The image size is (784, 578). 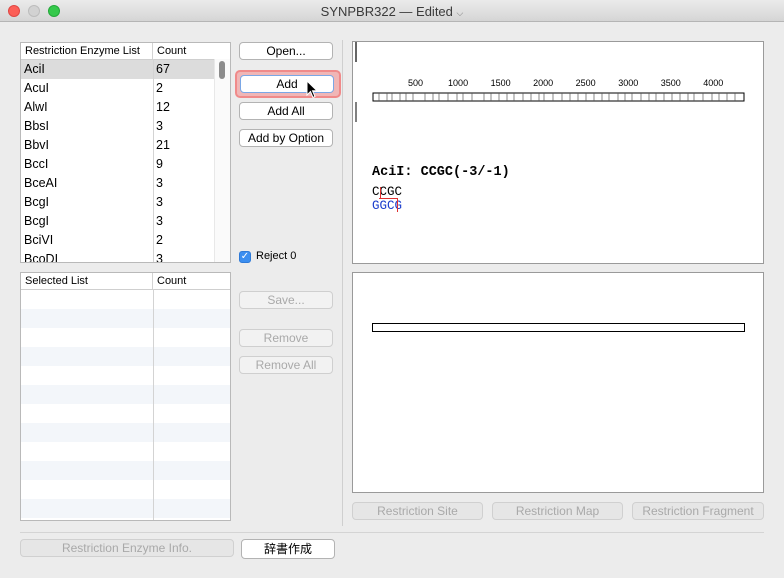 I want to click on enzyme-name-cell: BciVI, so click(x=39, y=240).